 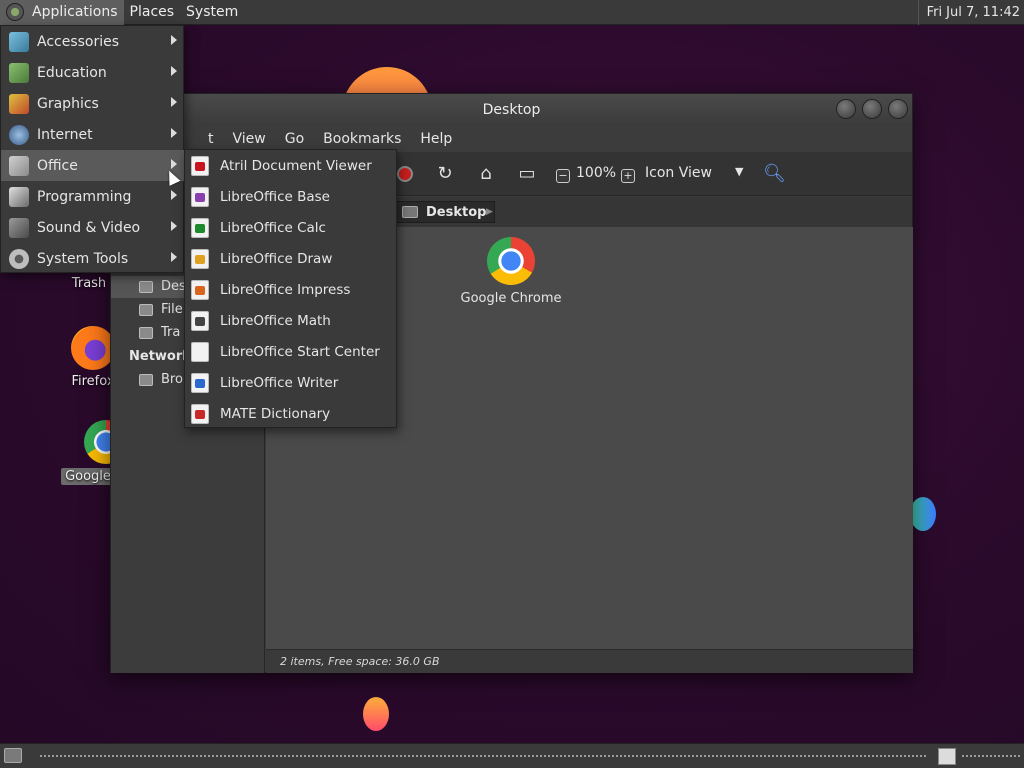 I want to click on menu-item-label: LibreOffice Start Center, so click(x=300, y=351).